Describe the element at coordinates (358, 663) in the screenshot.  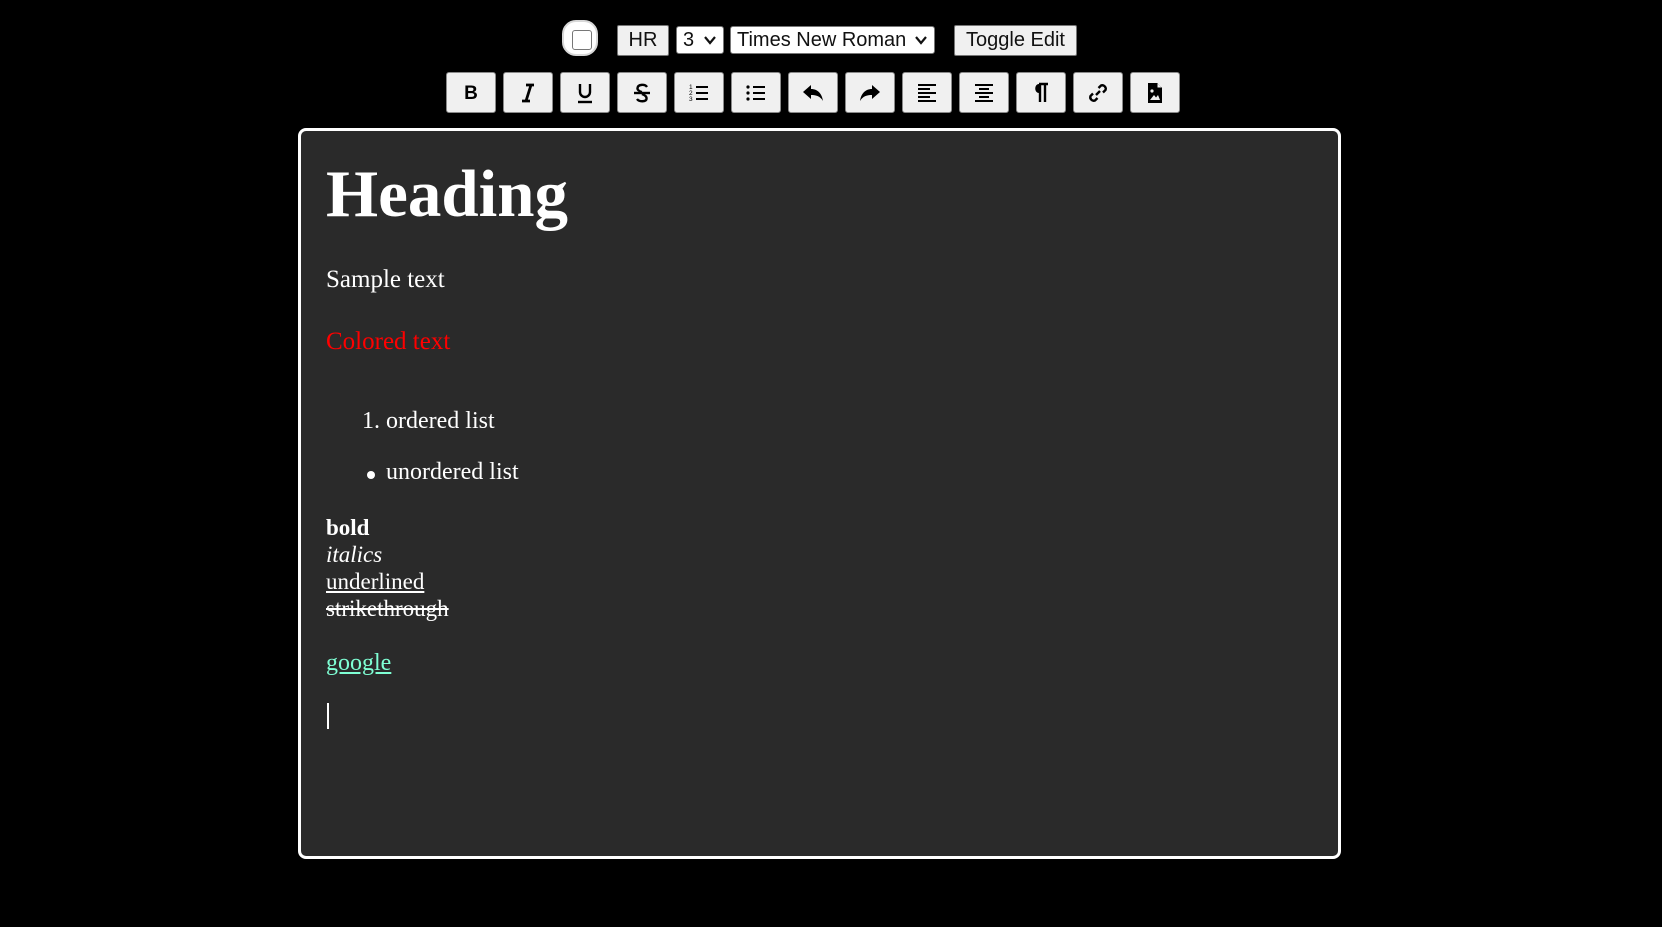
I see `google-link: google` at that location.